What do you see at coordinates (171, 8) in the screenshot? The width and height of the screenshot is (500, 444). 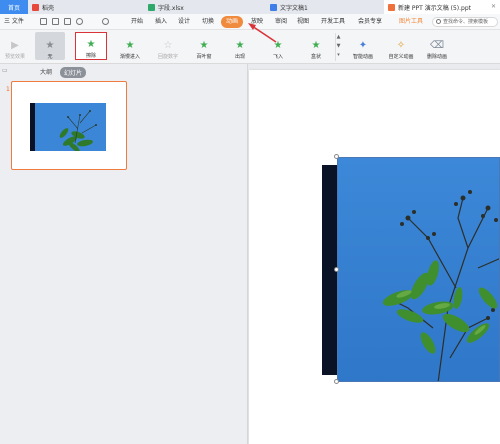 I see `tab-label: 字段.xlsx` at bounding box center [171, 8].